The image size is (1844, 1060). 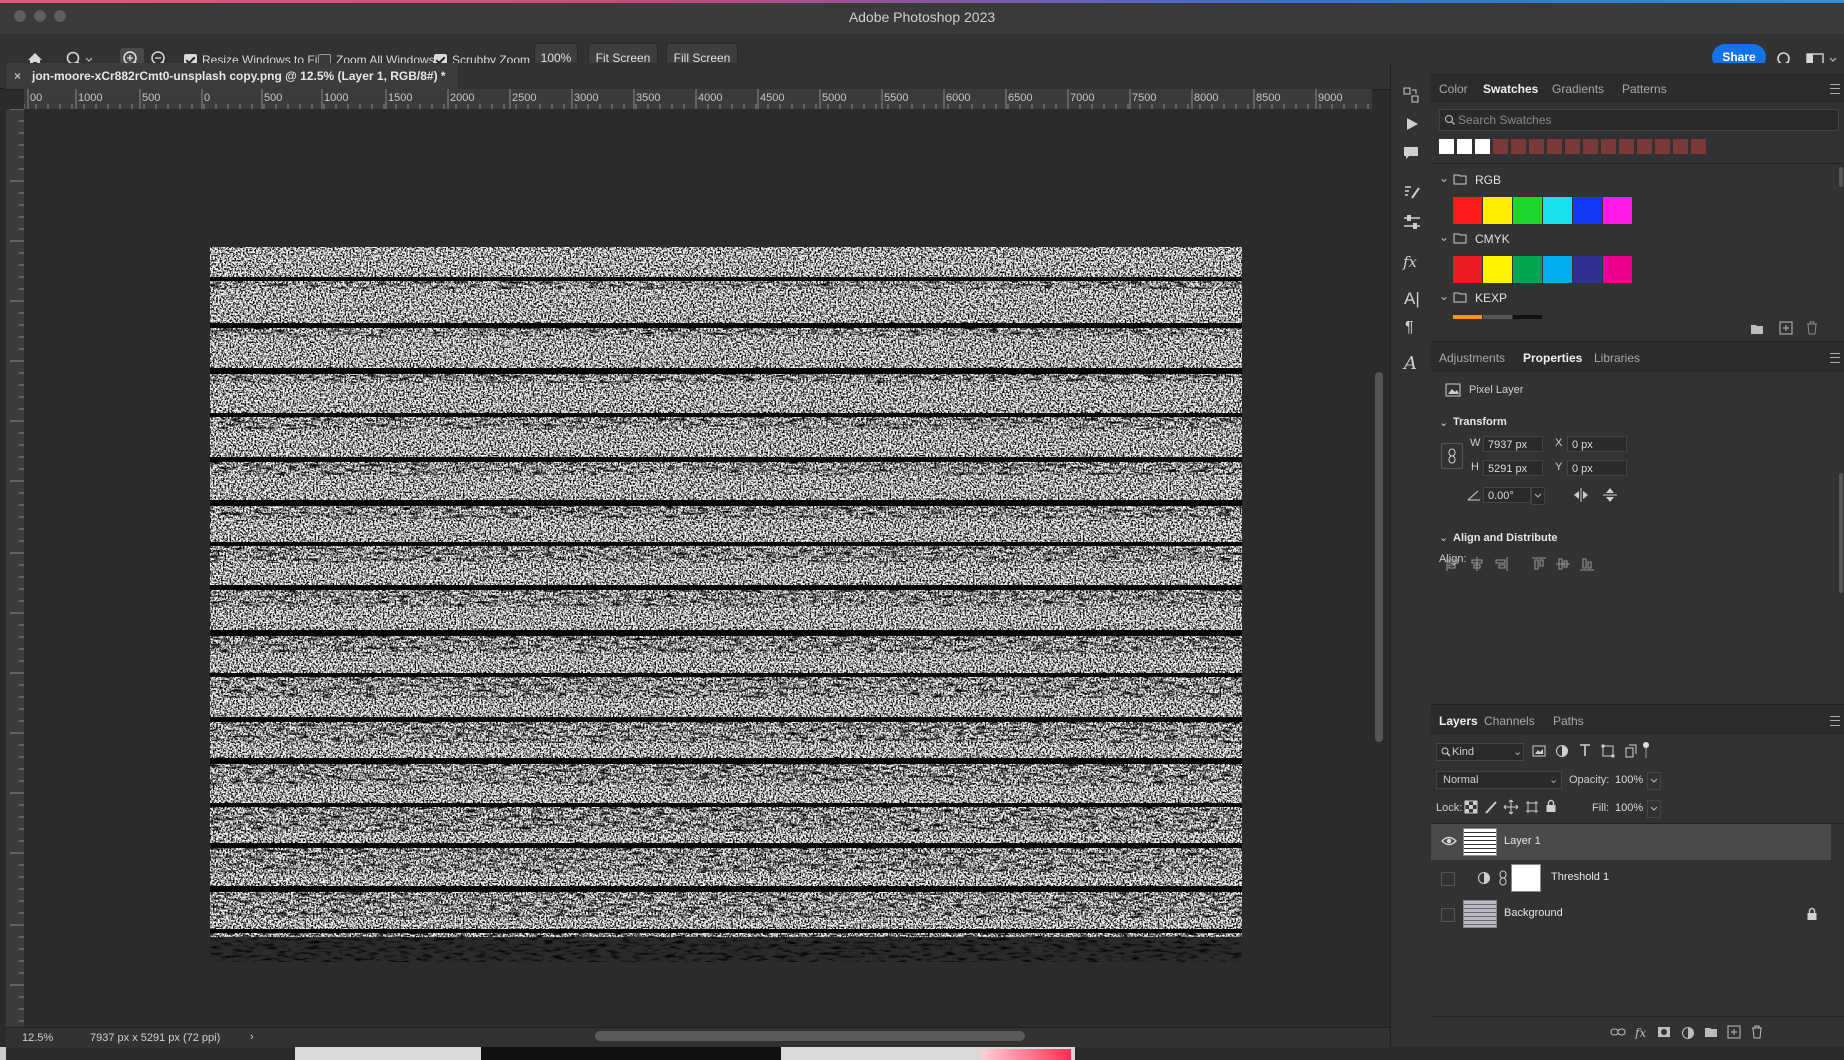 I want to click on layer-filter-dropdown: Kind ⌄, so click(x=1480, y=752).